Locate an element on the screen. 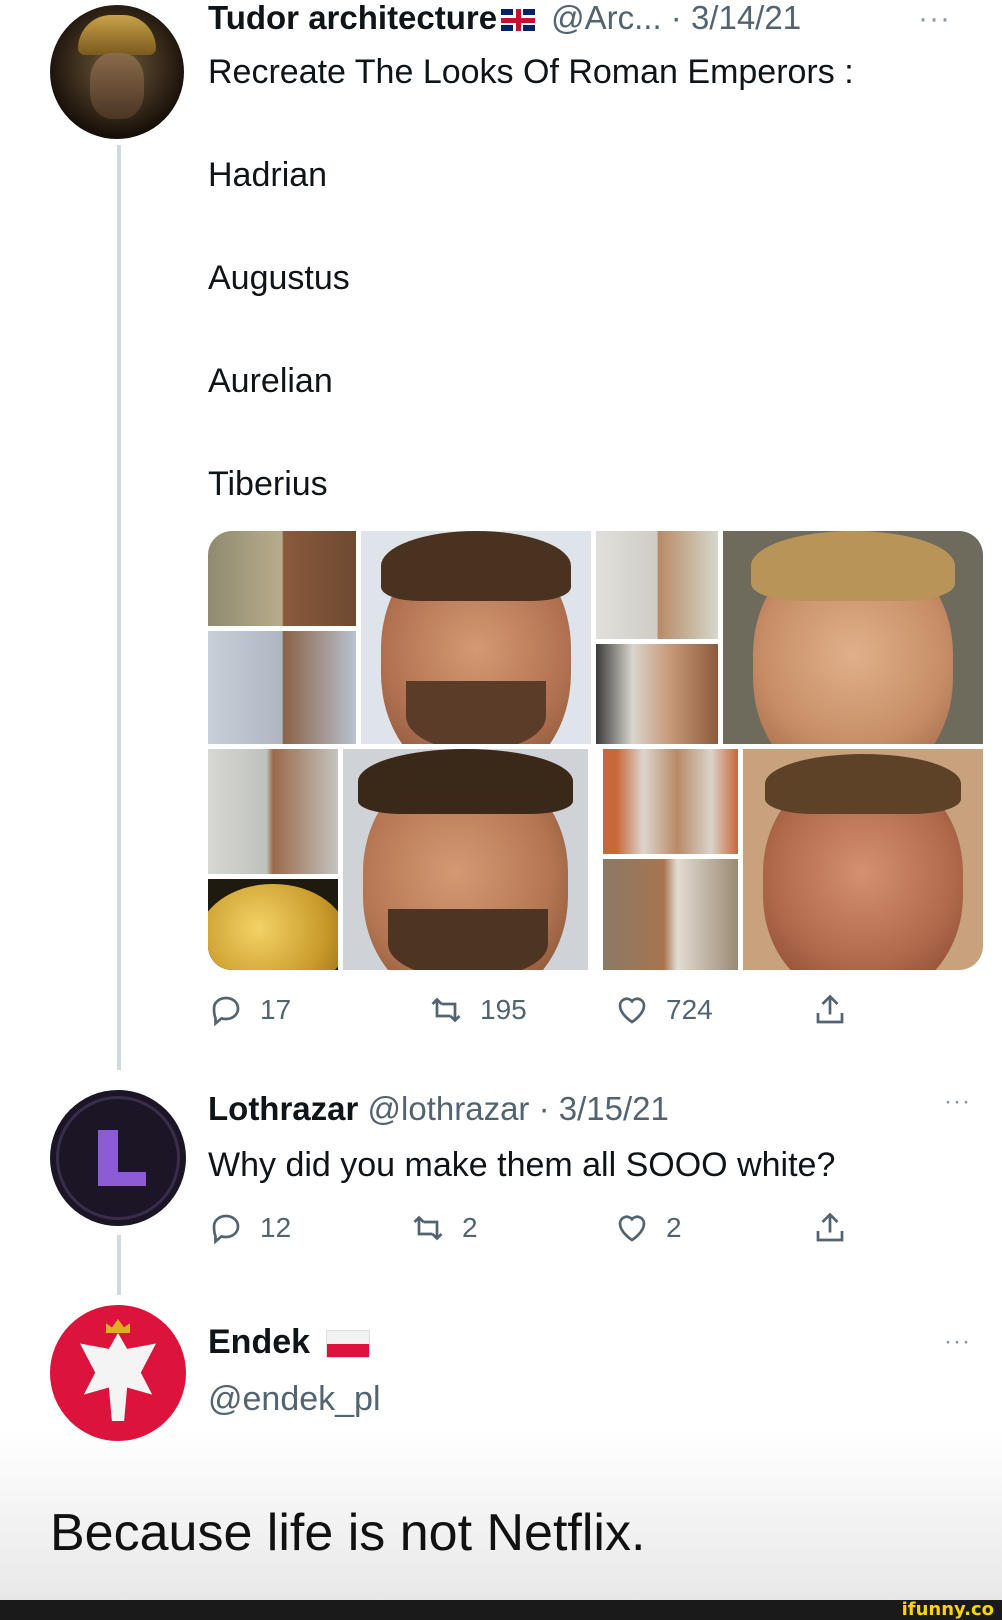 This screenshot has width=1002, height=1620. tweet1-share-button is located at coordinates (830, 1010).